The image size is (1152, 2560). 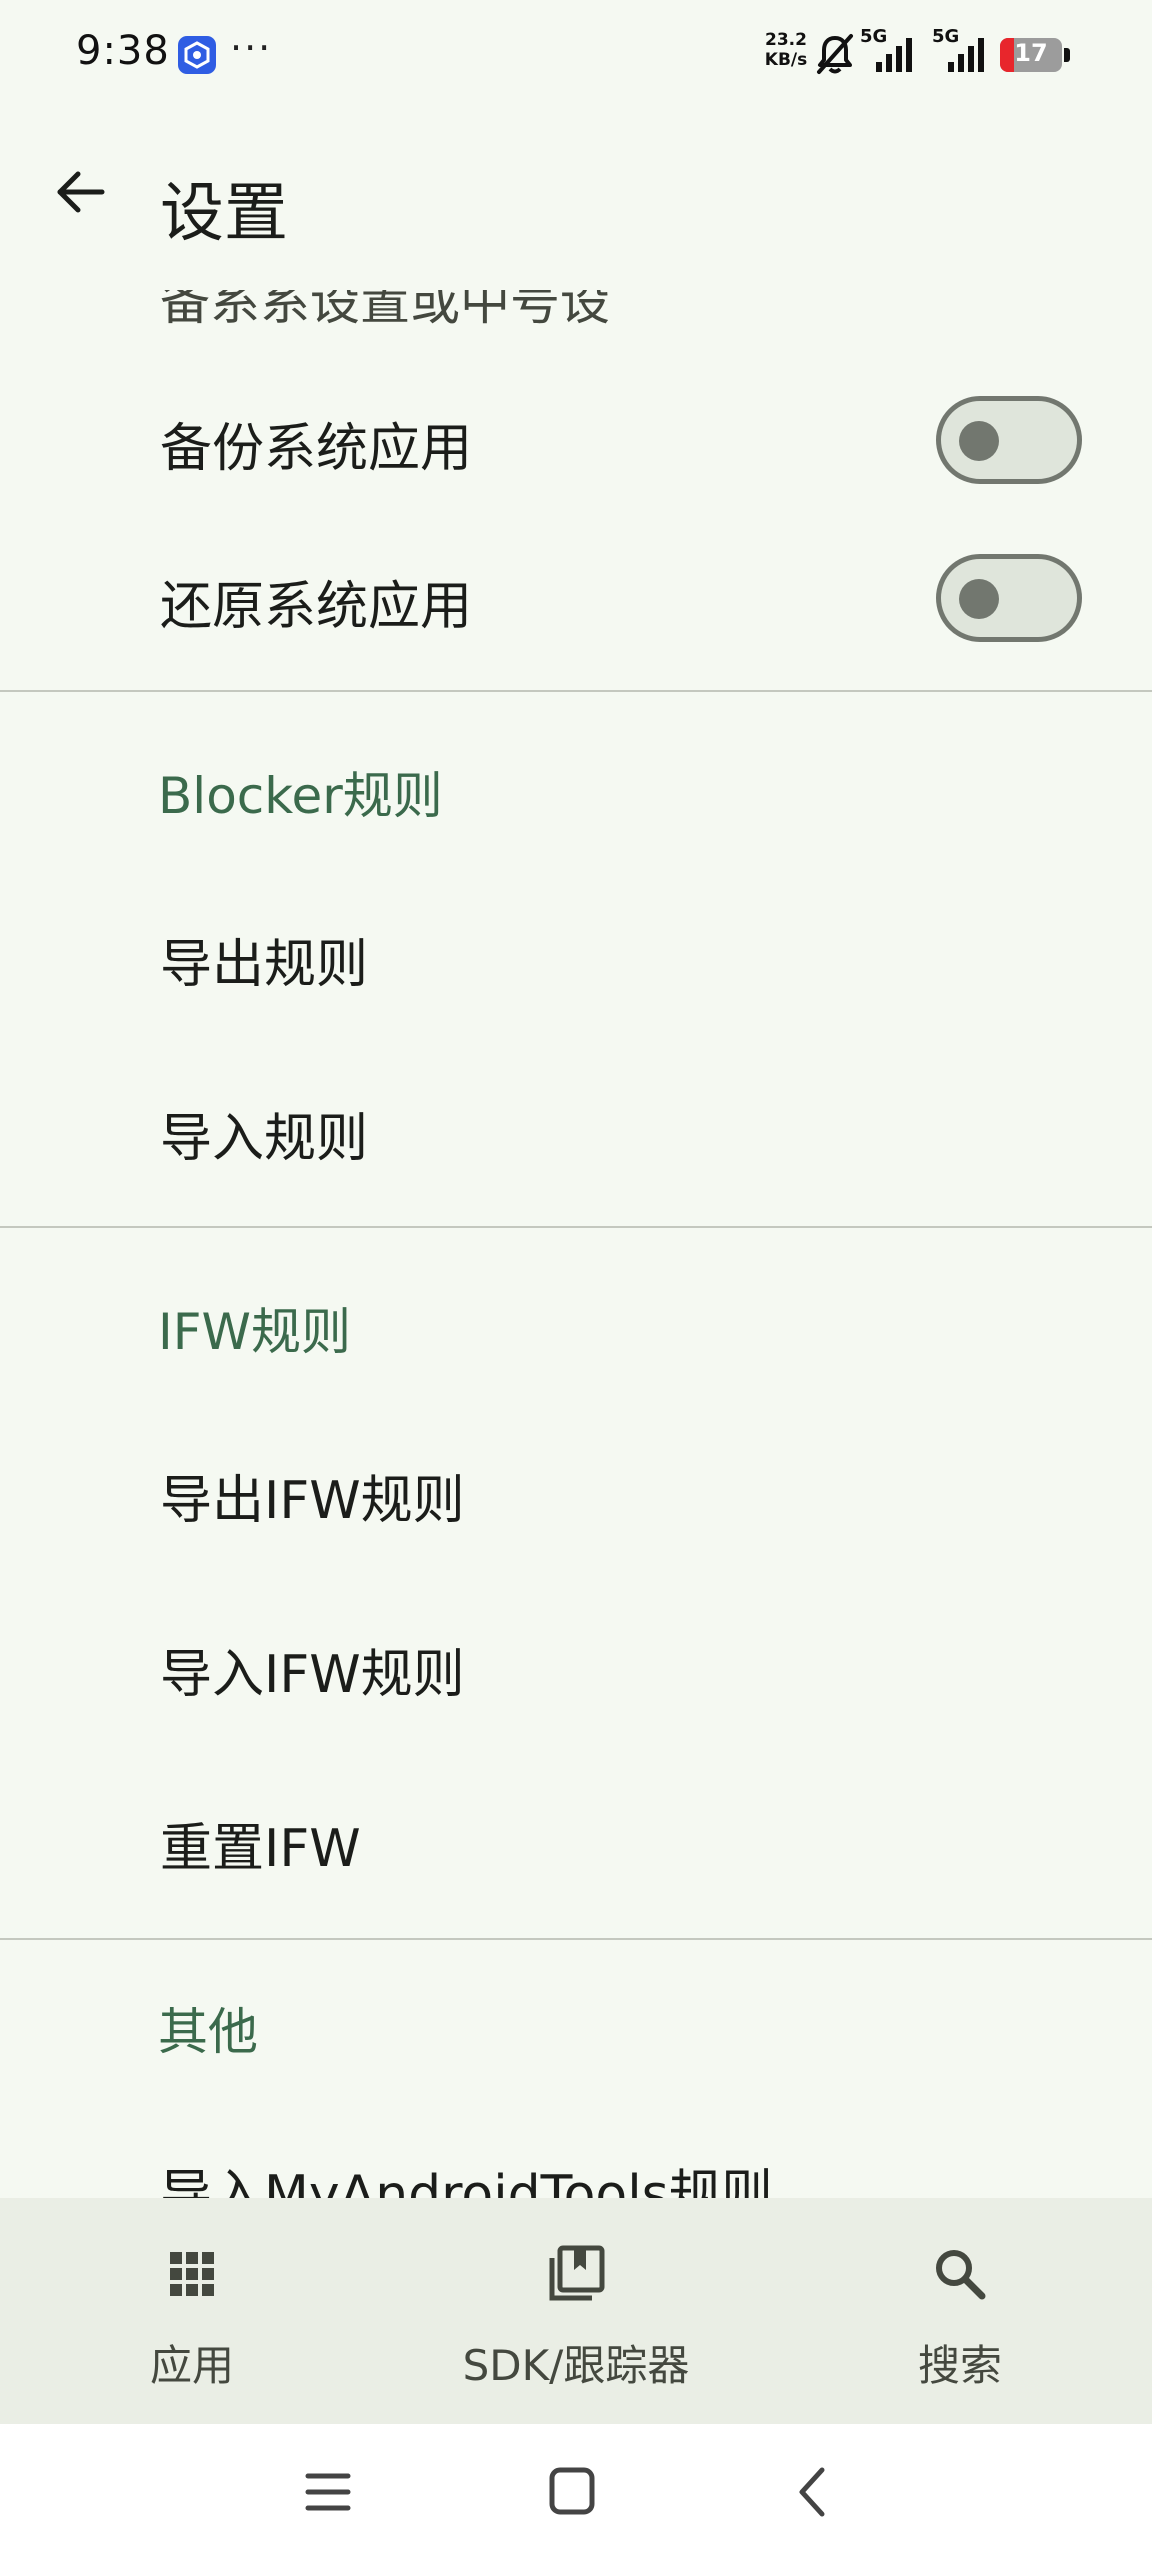 What do you see at coordinates (960, 2311) in the screenshot?
I see `nav-item-search: 搜索` at bounding box center [960, 2311].